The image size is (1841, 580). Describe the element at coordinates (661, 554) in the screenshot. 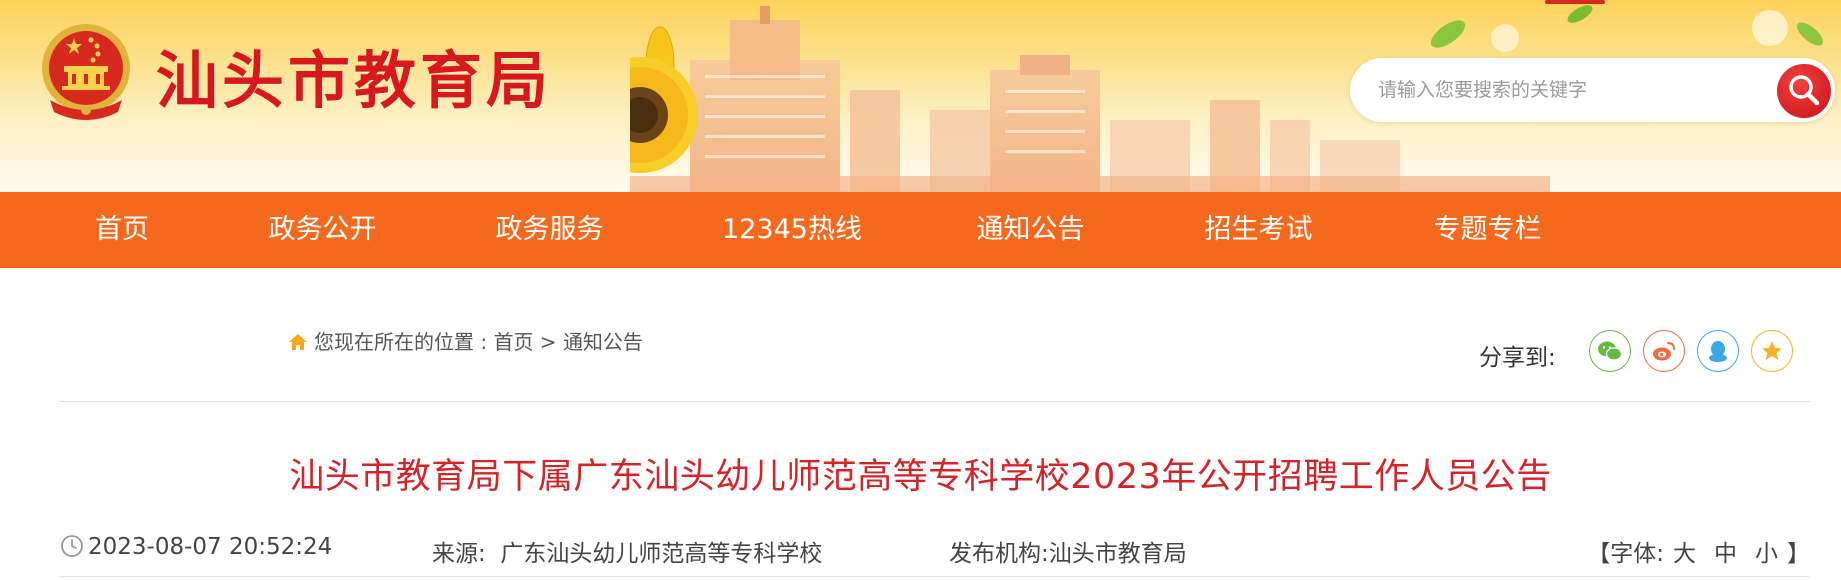

I see `source-value: 广东汕头幼儿师范高等专科学校` at that location.